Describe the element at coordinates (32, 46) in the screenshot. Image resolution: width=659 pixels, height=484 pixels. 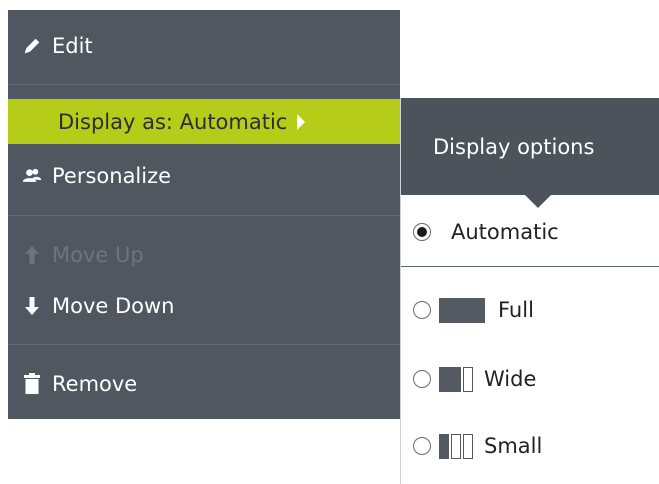
I see `pencil-icon` at that location.